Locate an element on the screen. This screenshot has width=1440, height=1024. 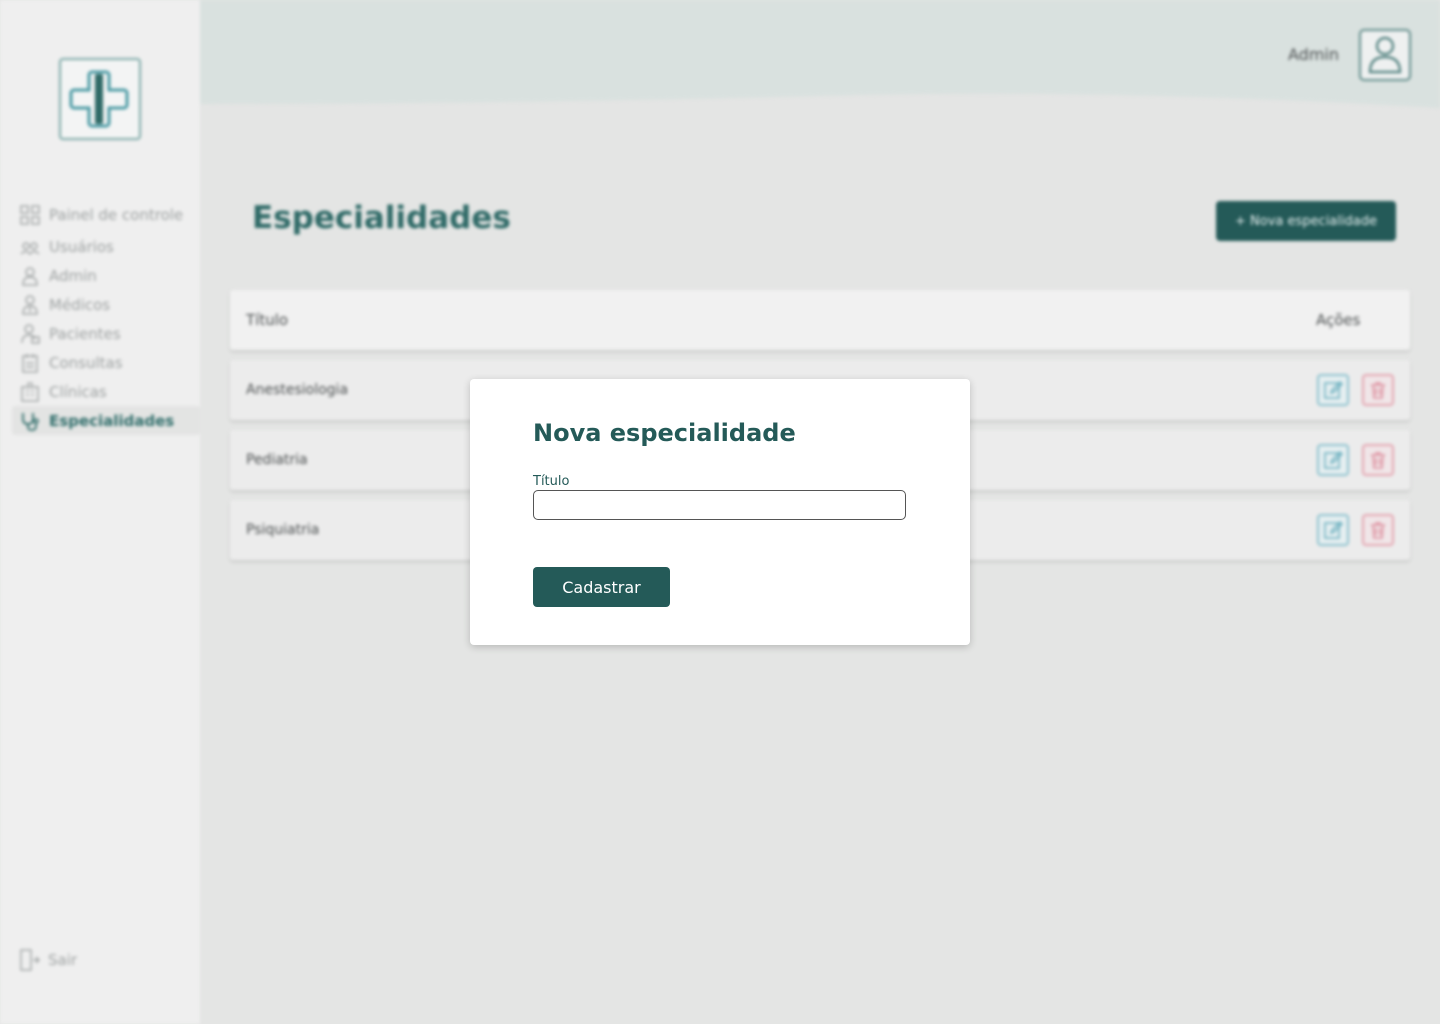
top-bar: Admin is located at coordinates (820, 55).